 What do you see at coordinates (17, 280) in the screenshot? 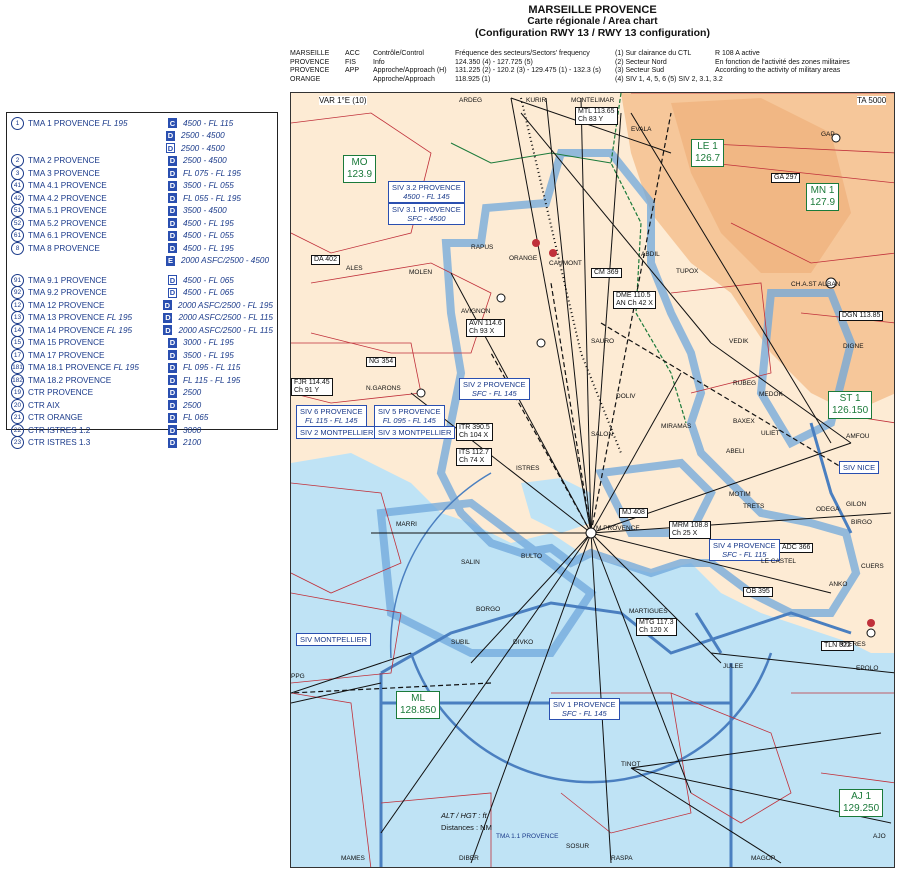
I see `legend-num: 91` at bounding box center [17, 280].